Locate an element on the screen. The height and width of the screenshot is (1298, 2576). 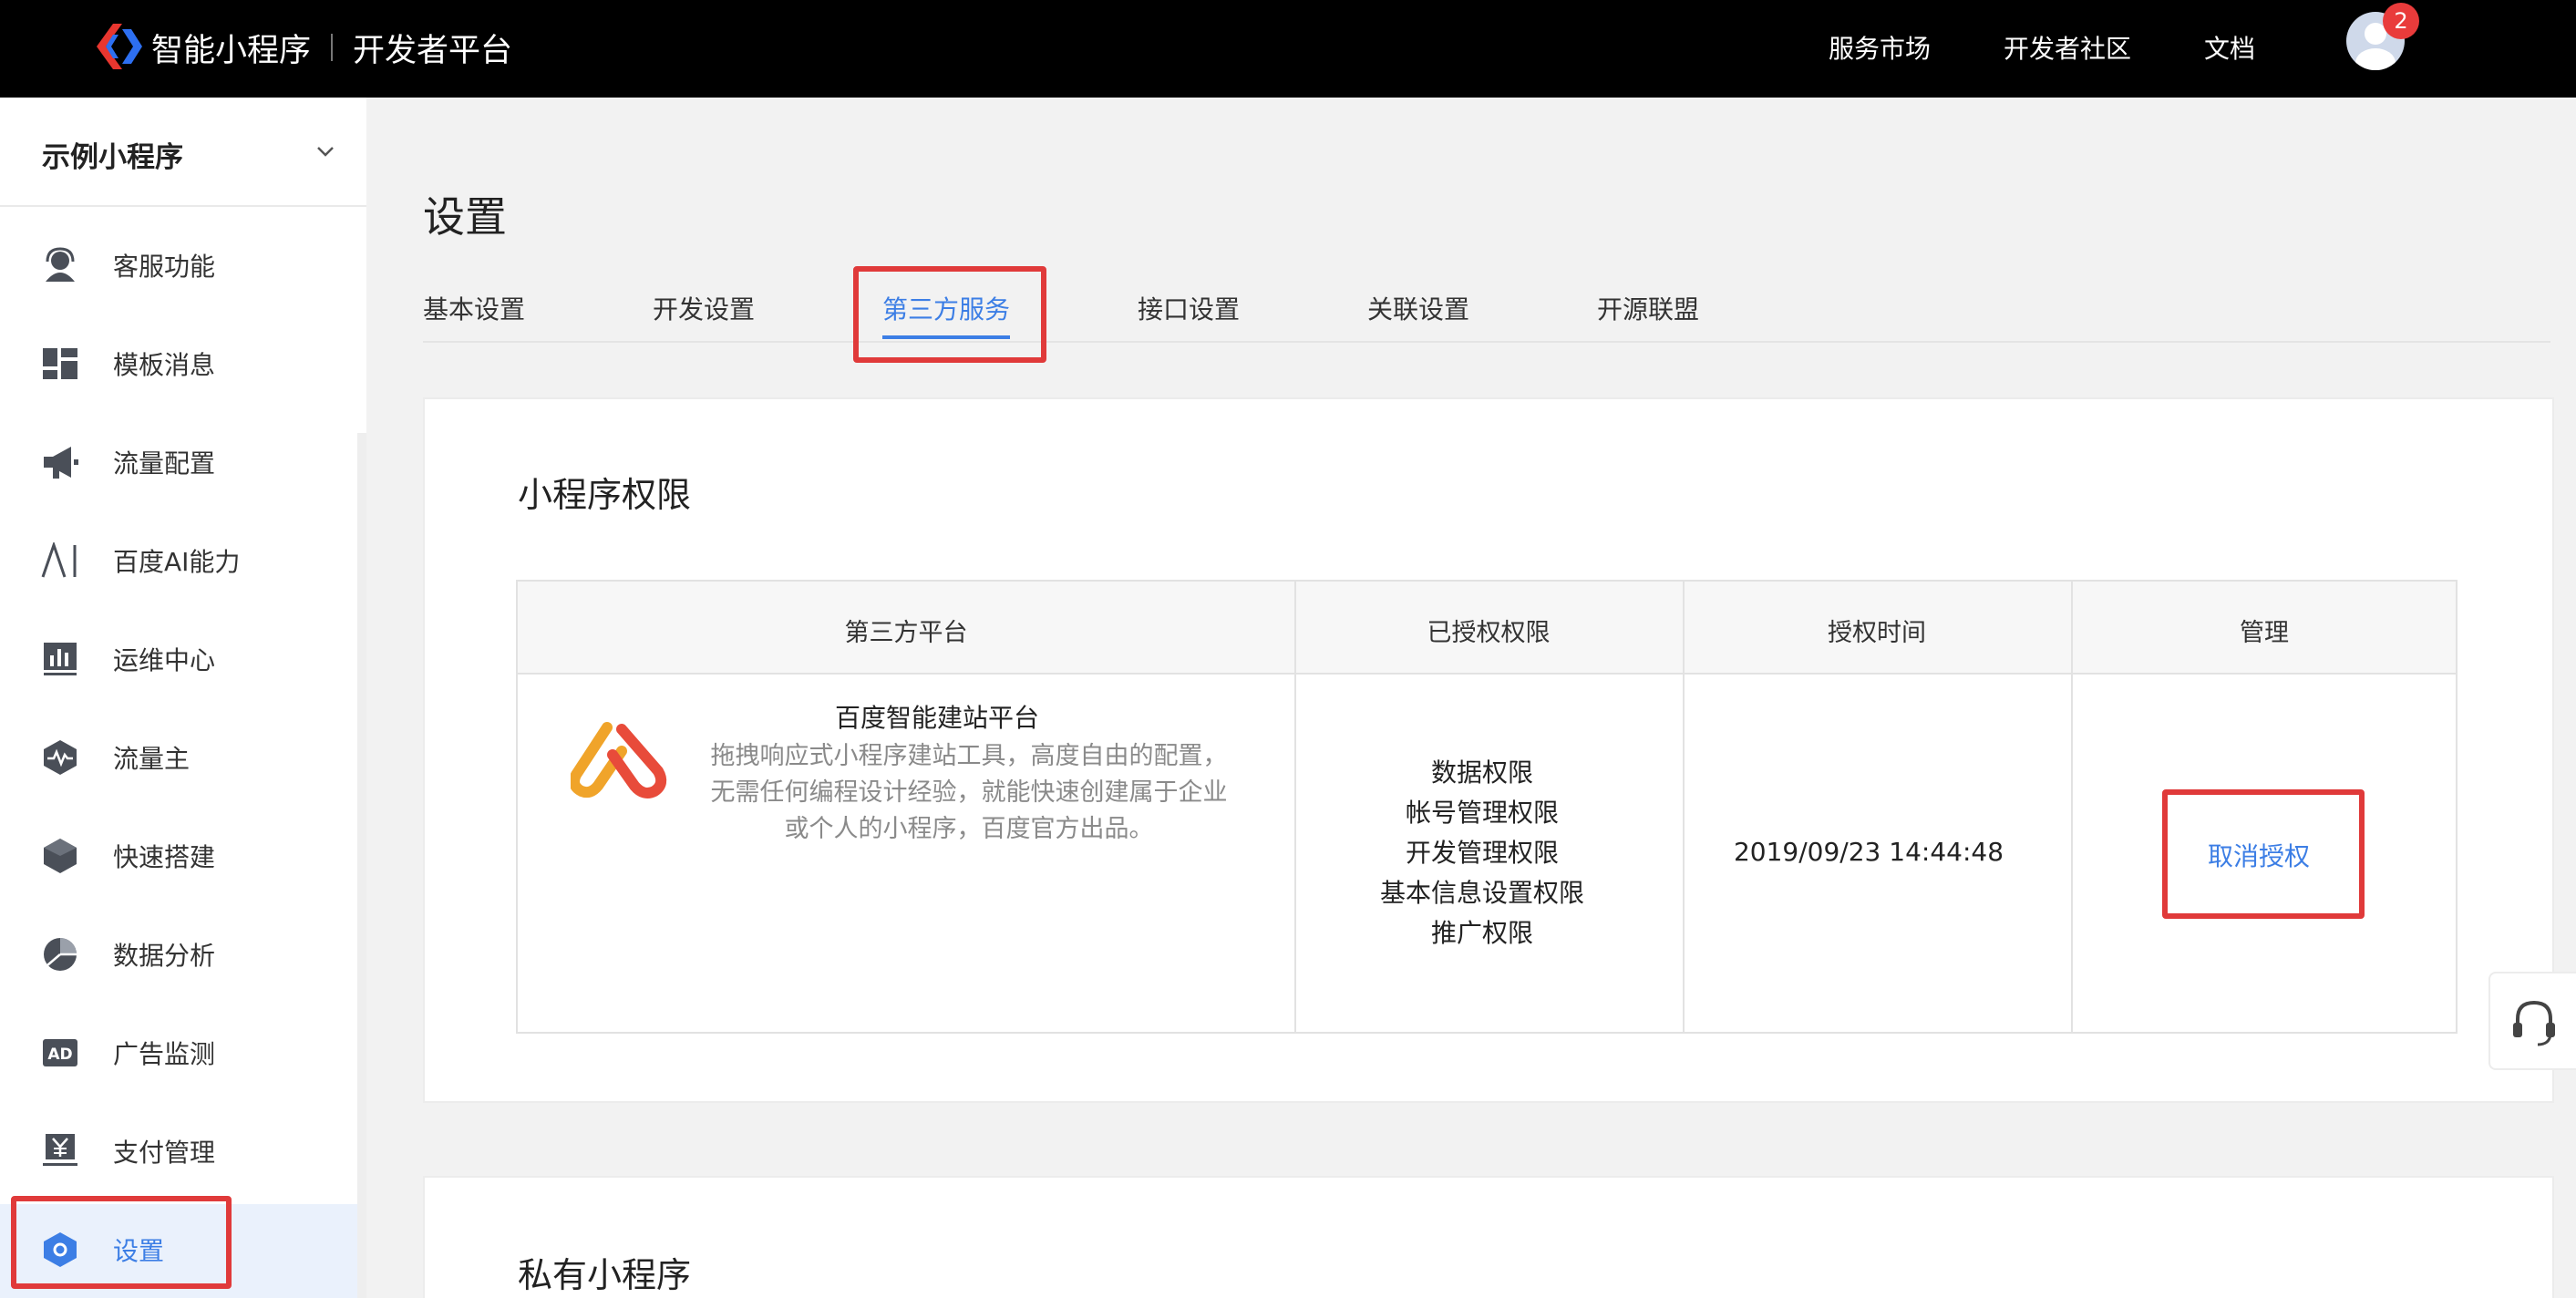
highlight-box-tab is located at coordinates (949, 315).